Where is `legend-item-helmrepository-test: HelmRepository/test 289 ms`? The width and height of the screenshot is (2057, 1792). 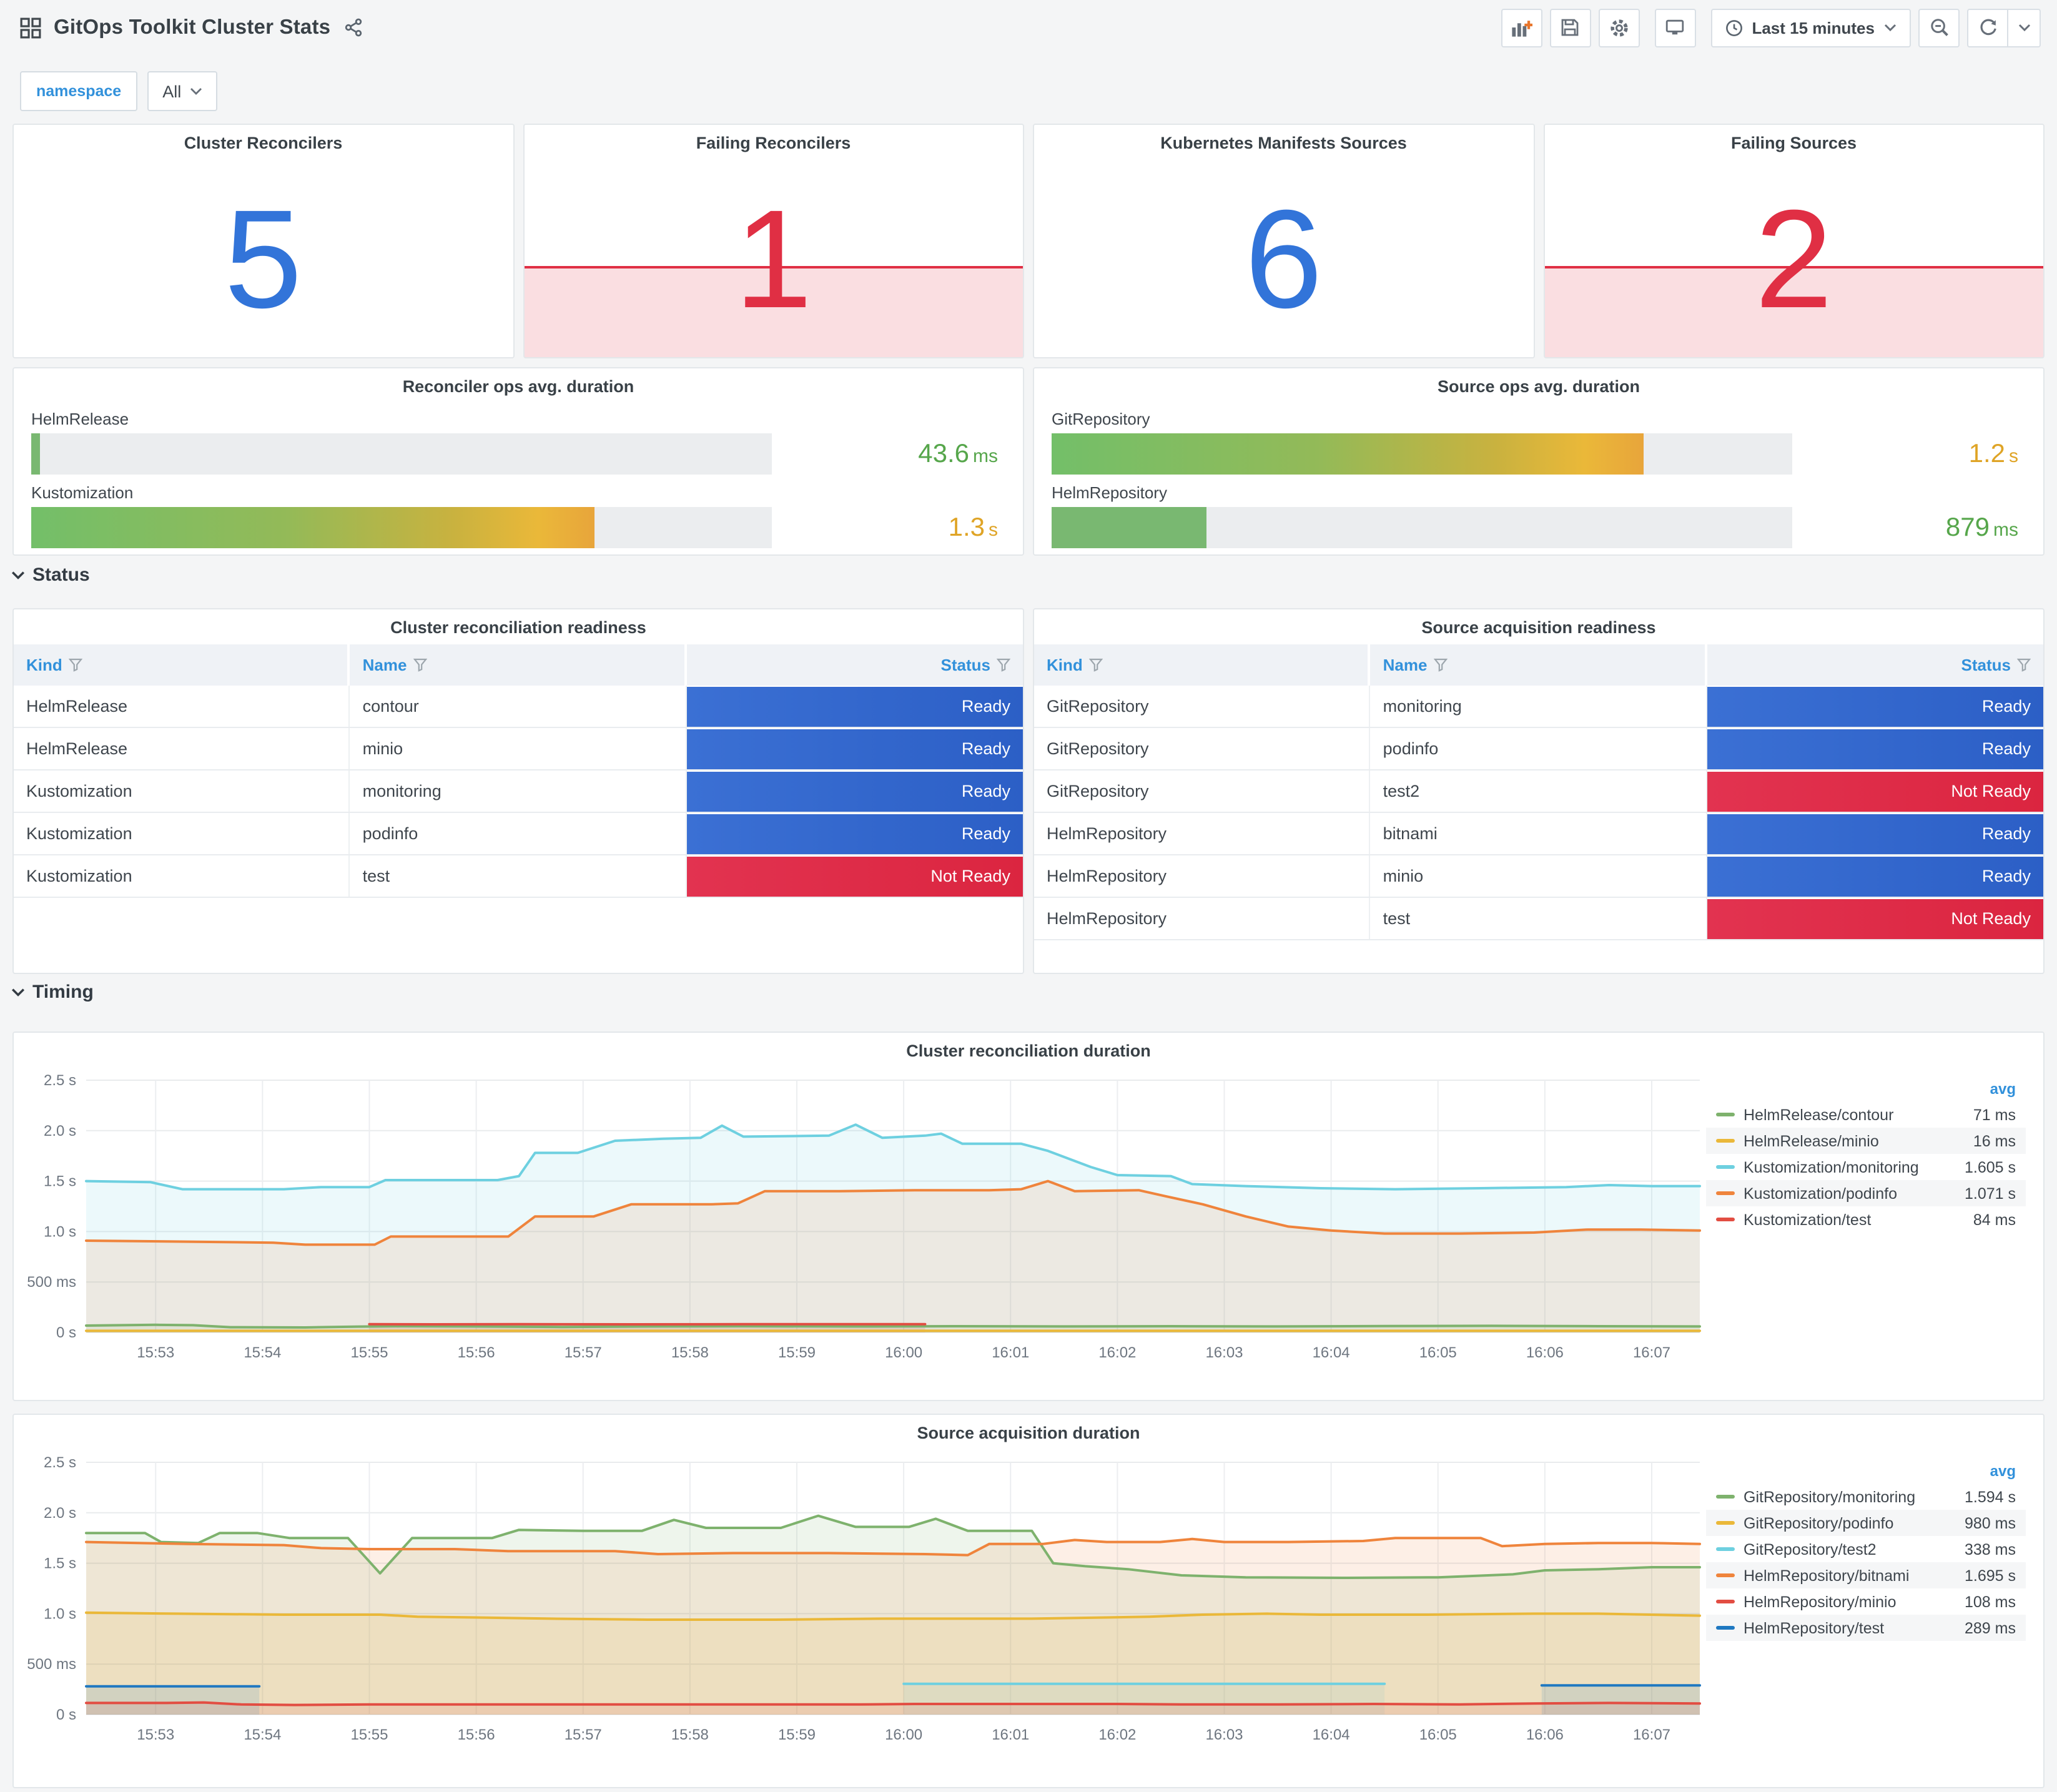
legend-item-helmrepository-test: HelmRepository/test 289 ms is located at coordinates (1866, 1628).